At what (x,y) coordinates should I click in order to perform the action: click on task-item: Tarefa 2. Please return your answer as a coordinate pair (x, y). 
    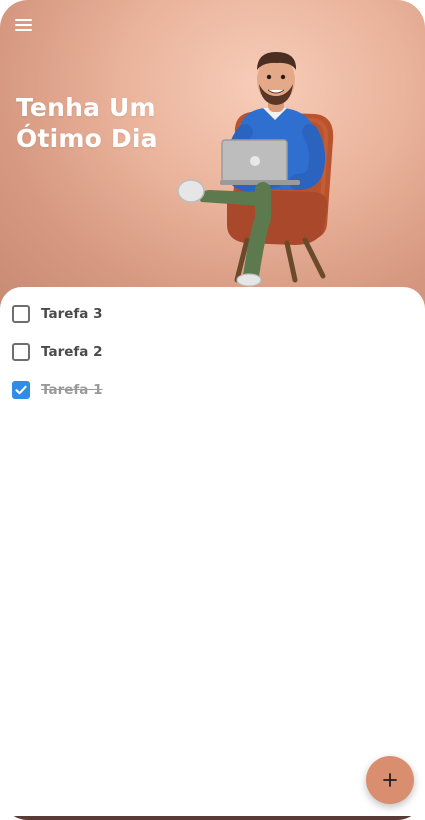
    Looking at the image, I should click on (150, 352).